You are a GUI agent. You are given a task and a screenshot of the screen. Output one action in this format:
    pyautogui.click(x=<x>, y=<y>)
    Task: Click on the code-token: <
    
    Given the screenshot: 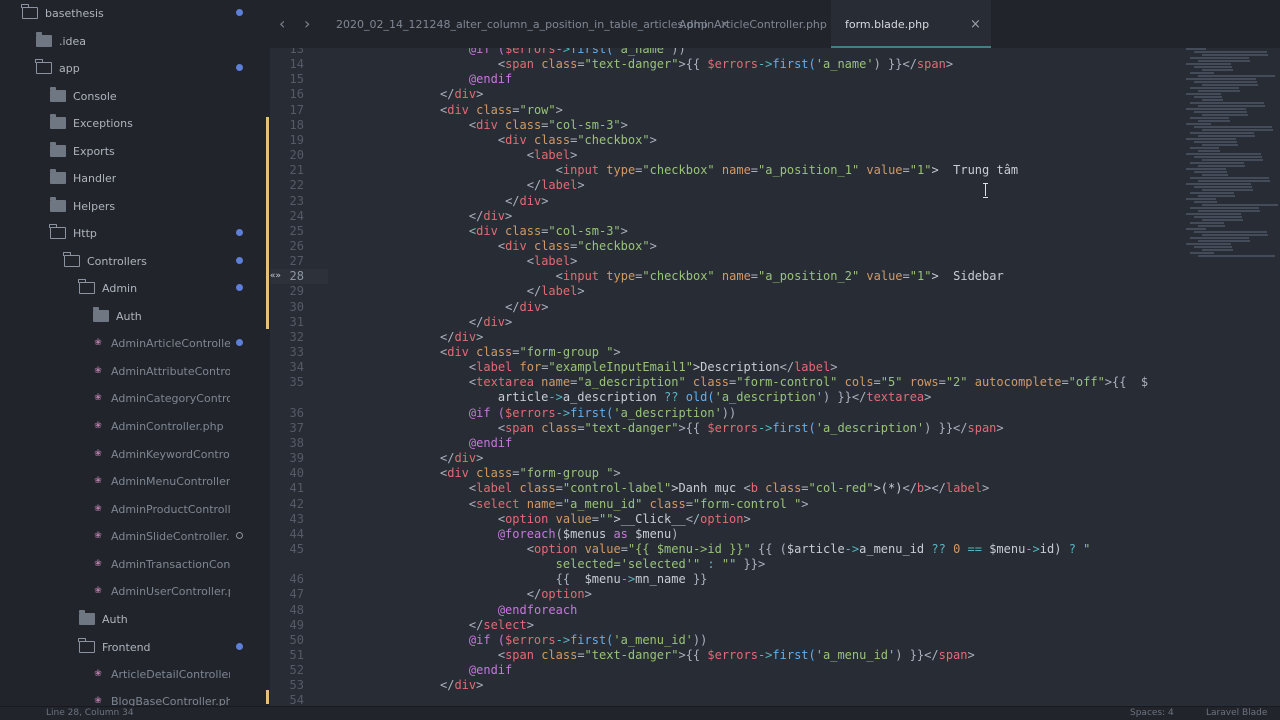 What is the action you would take?
    pyautogui.click(x=559, y=276)
    